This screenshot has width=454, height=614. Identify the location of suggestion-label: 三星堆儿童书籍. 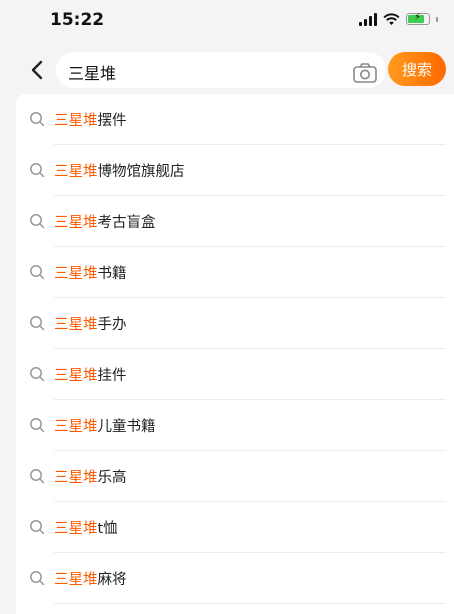
(105, 425).